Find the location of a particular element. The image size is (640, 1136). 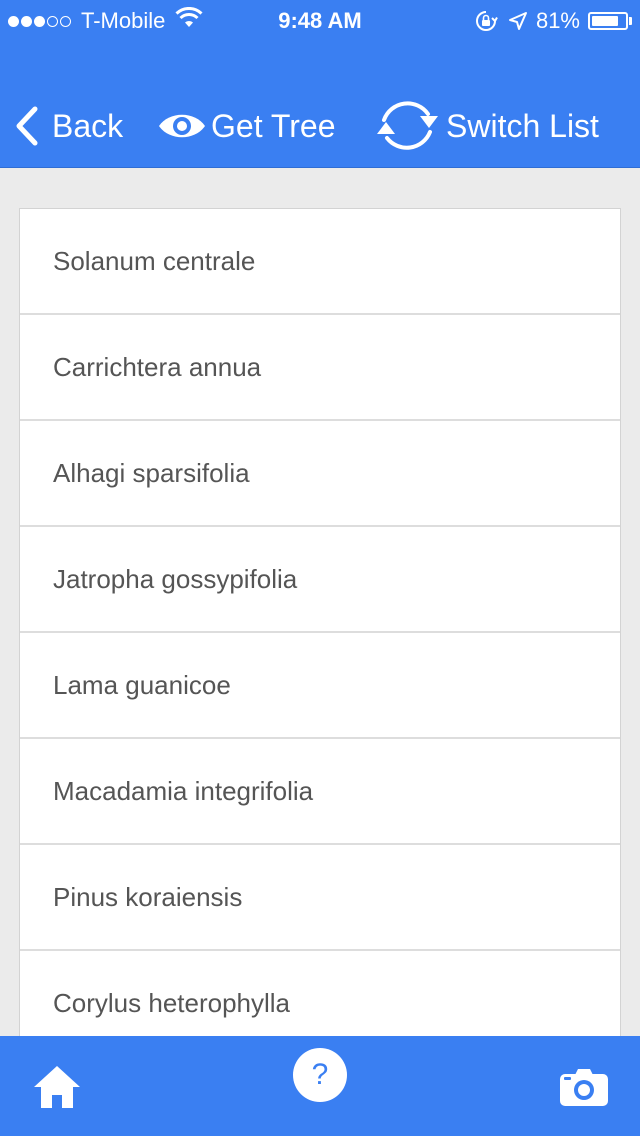

list-item: Pinus koraiensis is located at coordinates (320, 898).